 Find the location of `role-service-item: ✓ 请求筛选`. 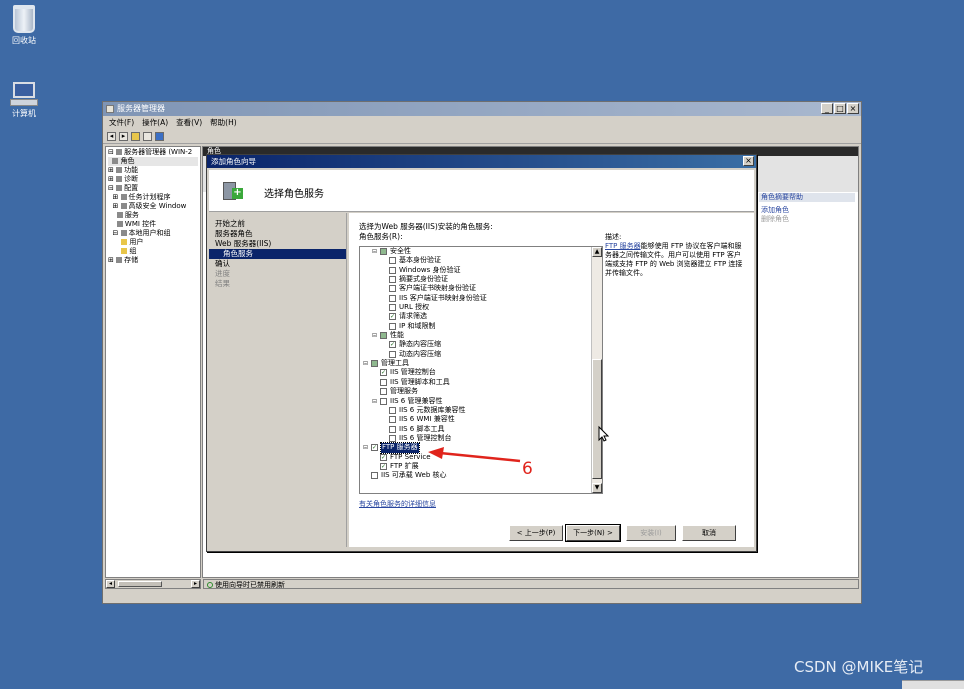

role-service-item: ✓ 请求筛选 is located at coordinates (476, 316).